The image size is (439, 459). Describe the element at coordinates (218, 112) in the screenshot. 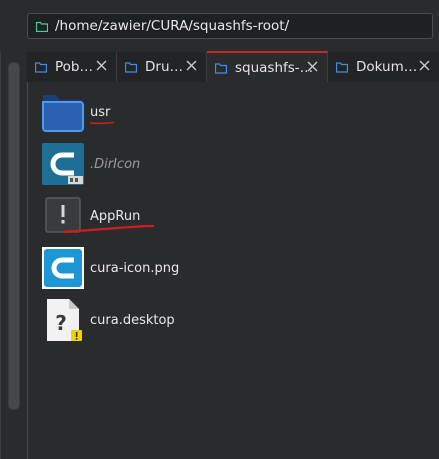

I see `list-item: usr` at that location.